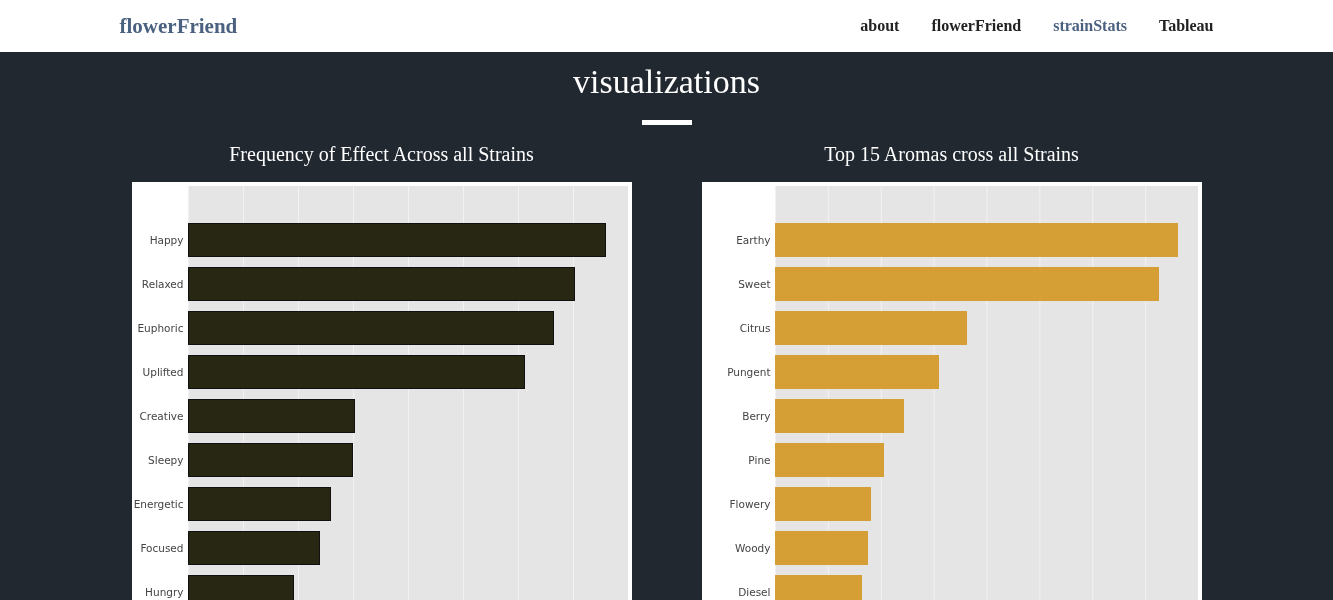  What do you see at coordinates (158, 504) in the screenshot?
I see `axis-label: Energetic` at bounding box center [158, 504].